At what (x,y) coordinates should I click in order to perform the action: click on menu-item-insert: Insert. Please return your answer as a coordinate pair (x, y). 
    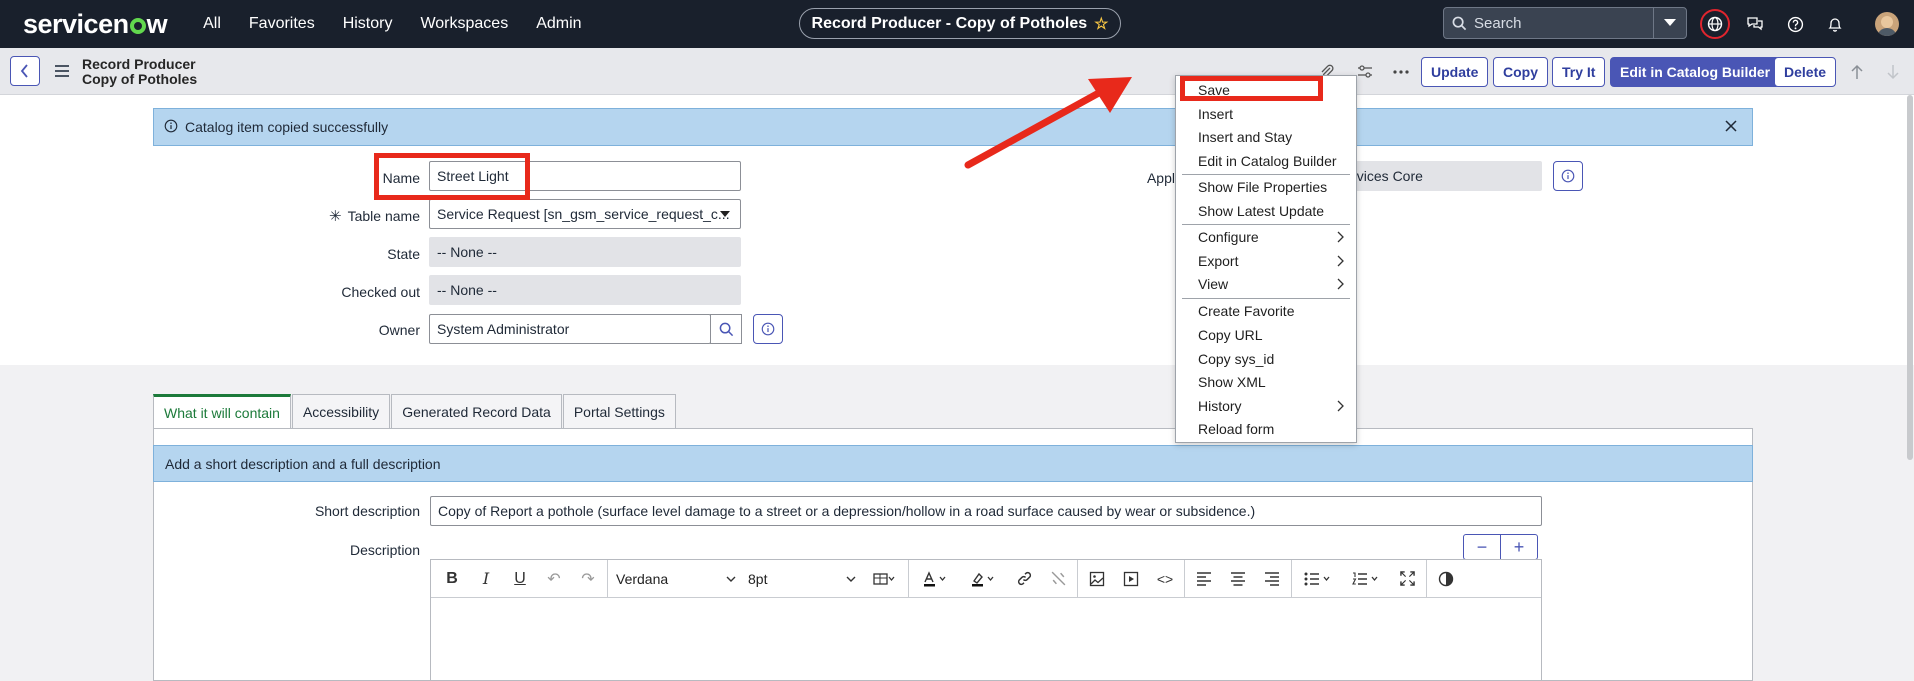
    Looking at the image, I should click on (1266, 114).